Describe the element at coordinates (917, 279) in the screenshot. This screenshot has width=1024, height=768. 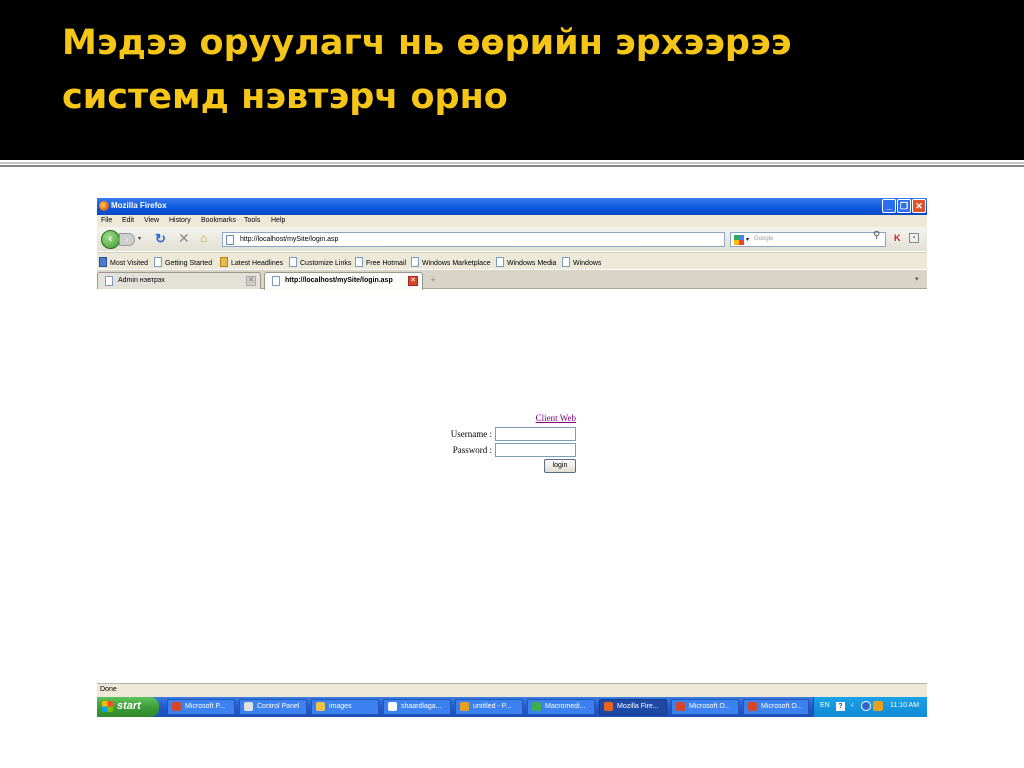
I see `tab-list-icon: ▾` at that location.